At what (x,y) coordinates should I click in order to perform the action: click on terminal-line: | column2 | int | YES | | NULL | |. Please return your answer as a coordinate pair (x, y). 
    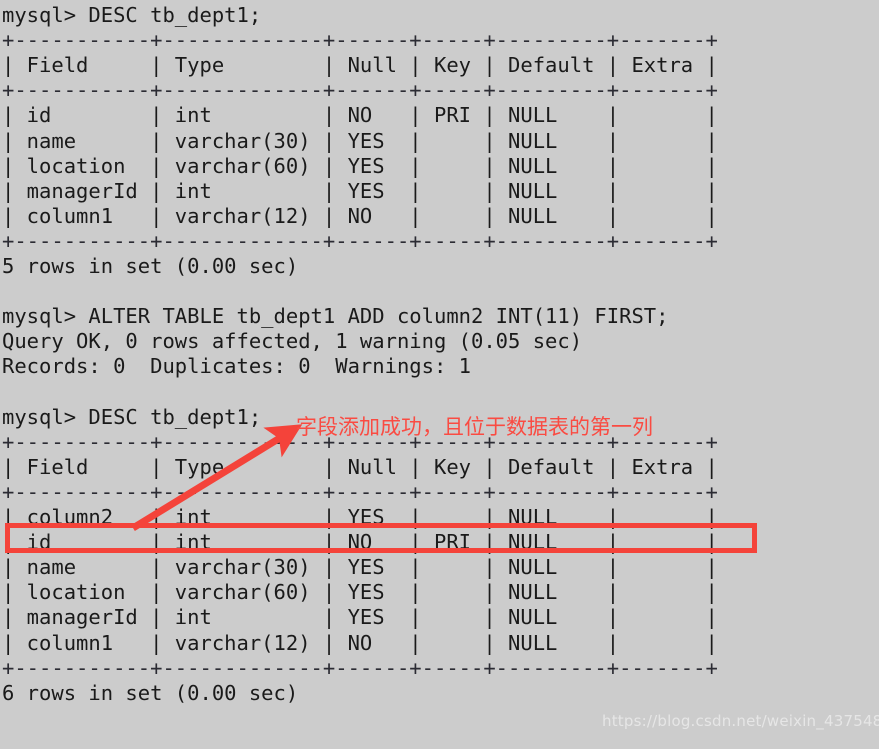
    Looking at the image, I should click on (360, 517).